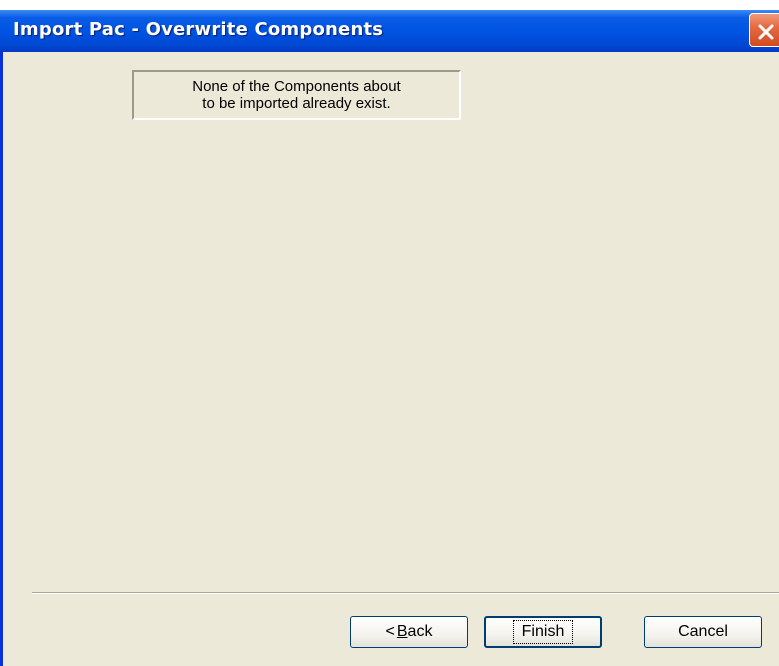 The height and width of the screenshot is (666, 779). I want to click on cancel-button: Cancel, so click(703, 632).